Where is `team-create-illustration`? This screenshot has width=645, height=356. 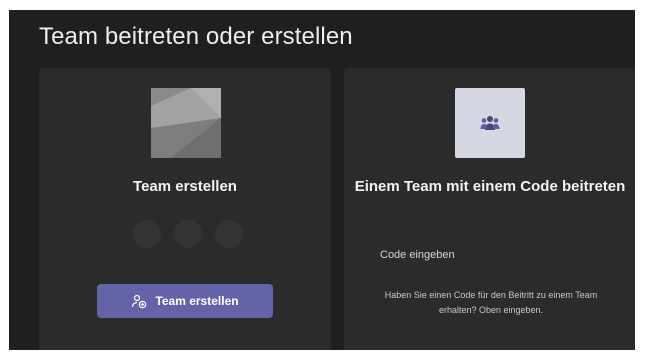 team-create-illustration is located at coordinates (186, 123).